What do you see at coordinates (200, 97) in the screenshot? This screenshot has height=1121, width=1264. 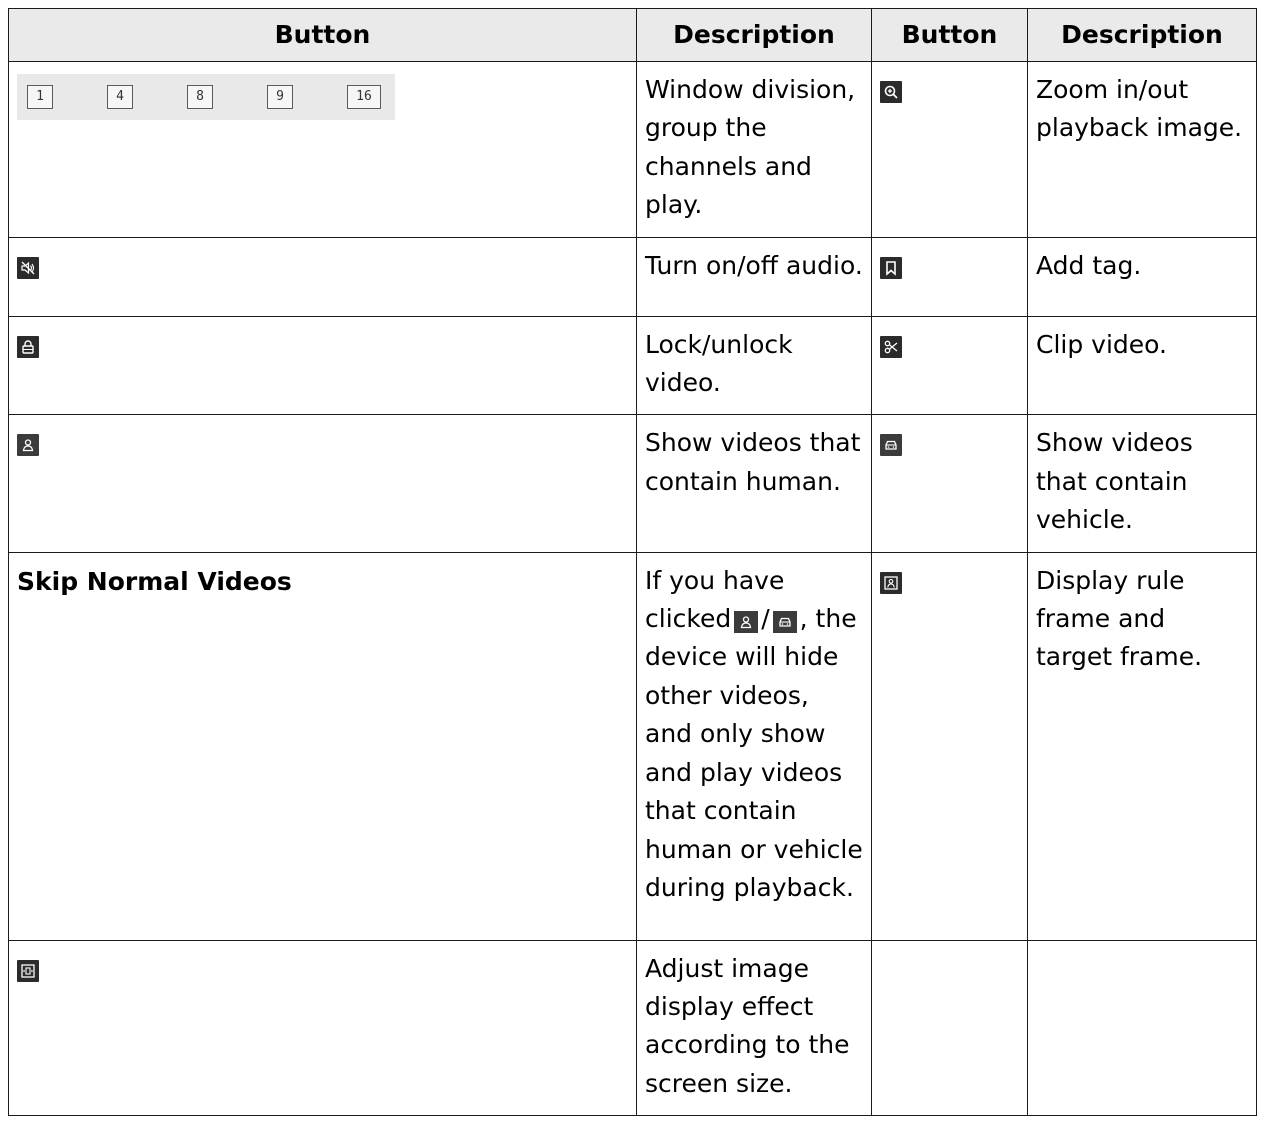 I see `window-division-8-button: 8` at bounding box center [200, 97].